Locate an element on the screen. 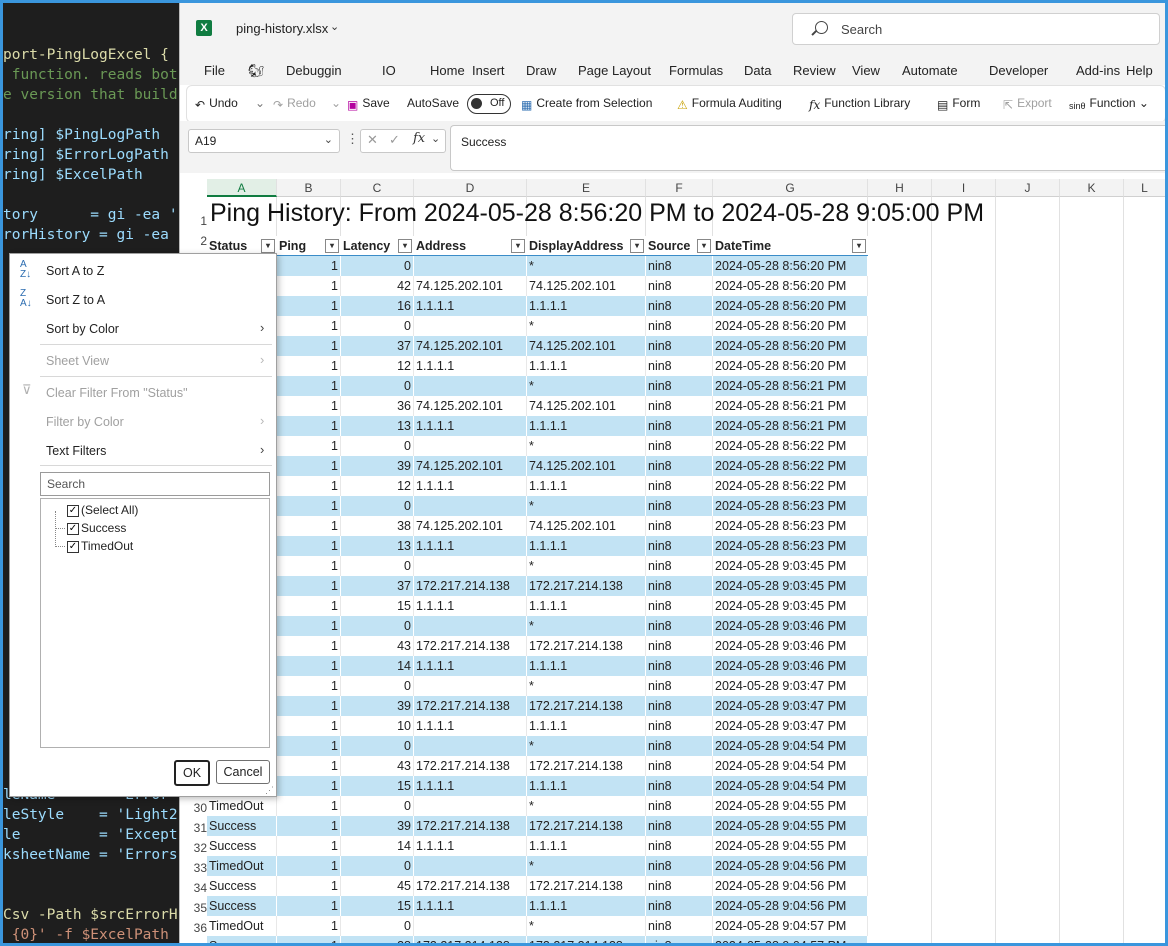  table-cell: 2024-05-28 8:56:21 PM is located at coordinates (790, 426).